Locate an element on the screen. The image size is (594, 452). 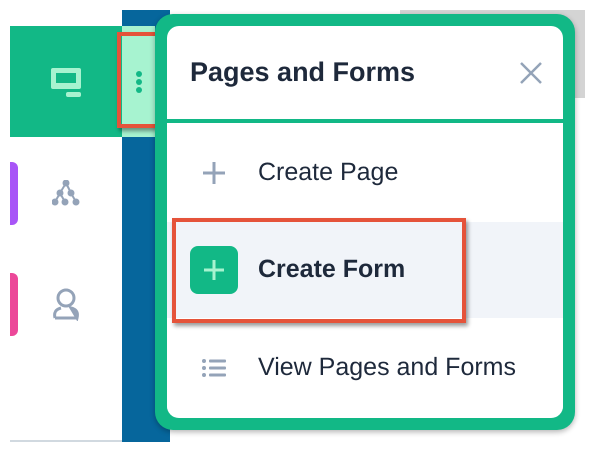
menu-title: Pages and Forms is located at coordinates (303, 73).